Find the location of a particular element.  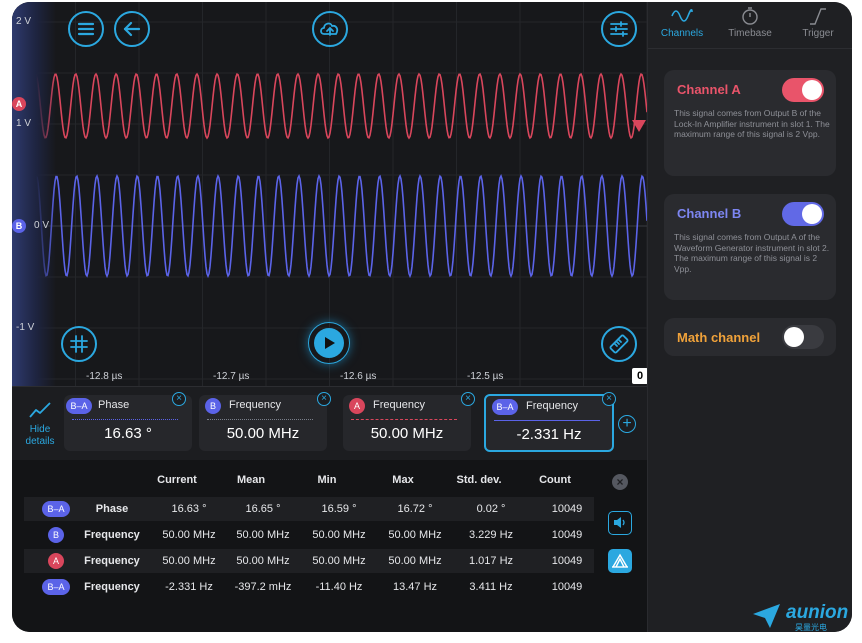

sliders-icon is located at coordinates (619, 29).